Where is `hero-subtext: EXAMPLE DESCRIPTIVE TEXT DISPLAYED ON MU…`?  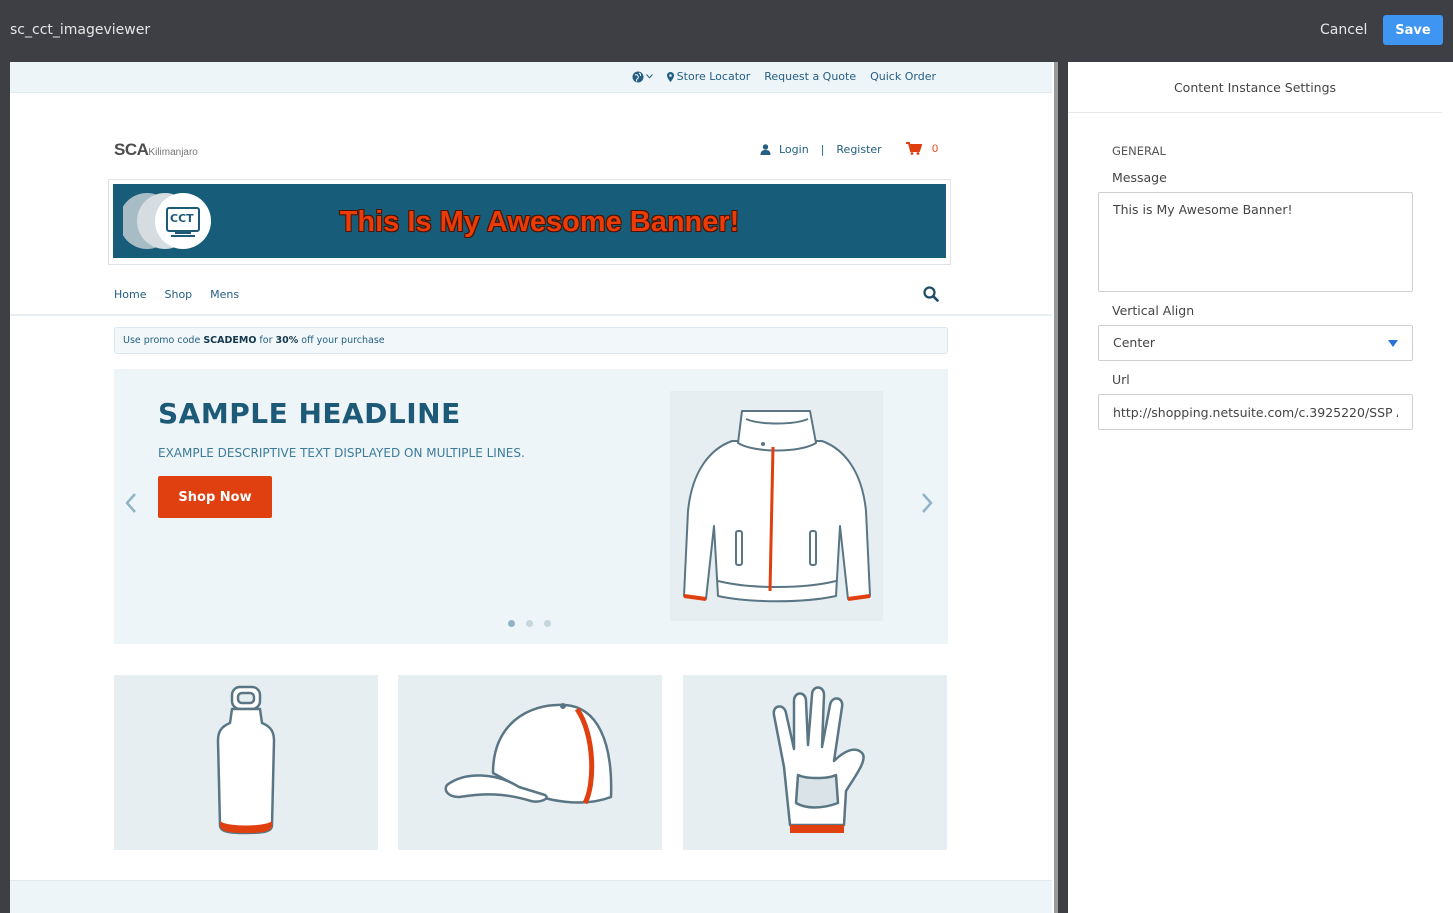 hero-subtext: EXAMPLE DESCRIPTIVE TEXT DISPLAYED ON MU… is located at coordinates (341, 453).